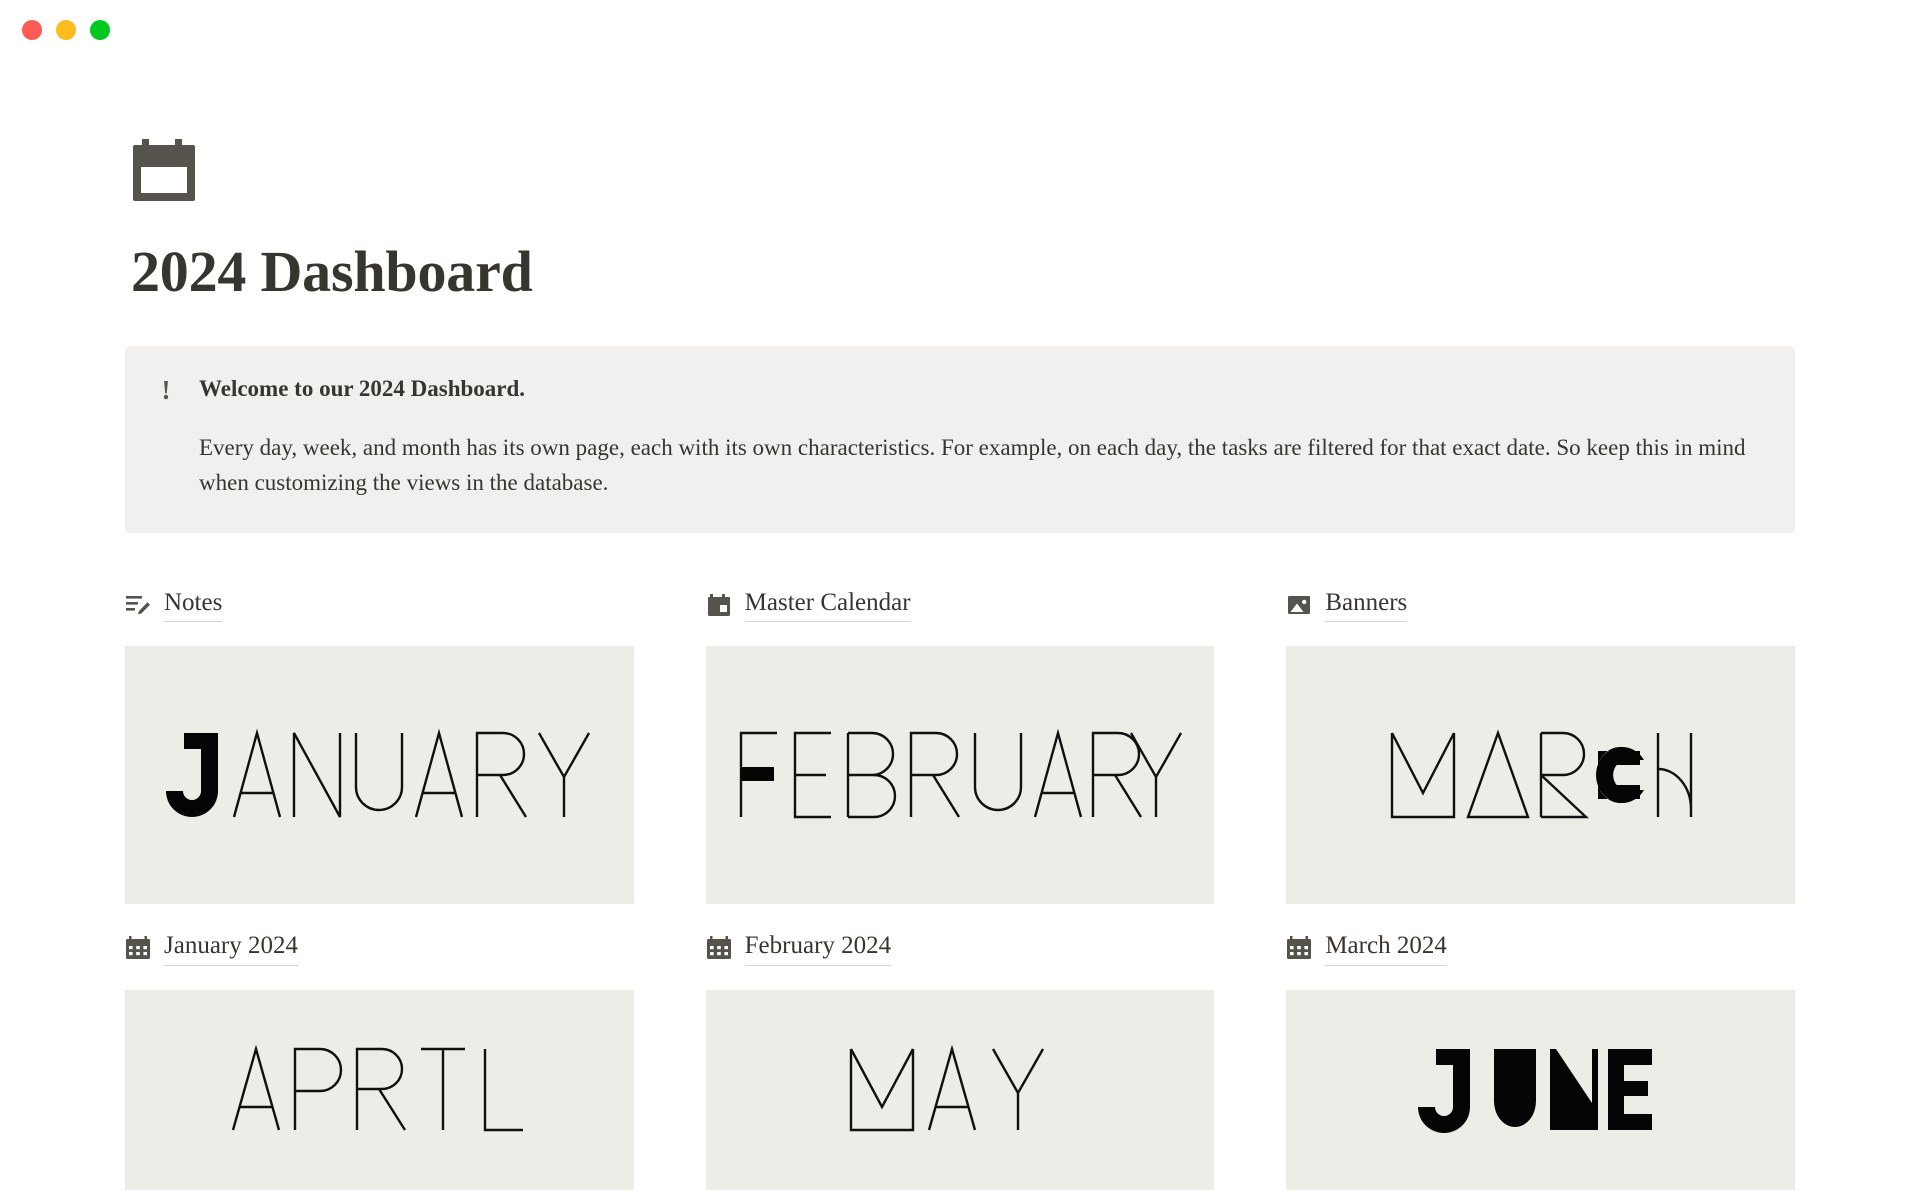 This screenshot has width=1920, height=1200. I want to click on page-title: 2024 Dashboard, so click(332, 271).